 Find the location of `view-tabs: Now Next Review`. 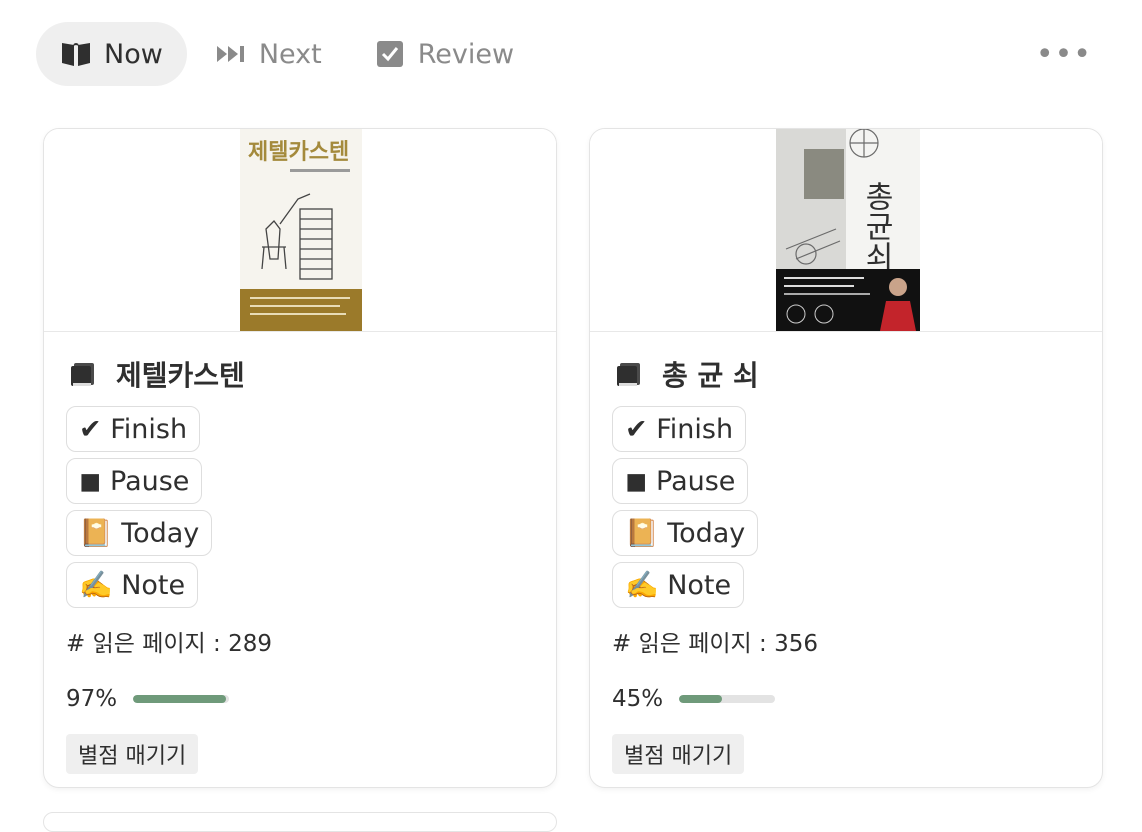

view-tabs: Now Next Review is located at coordinates (289, 54).